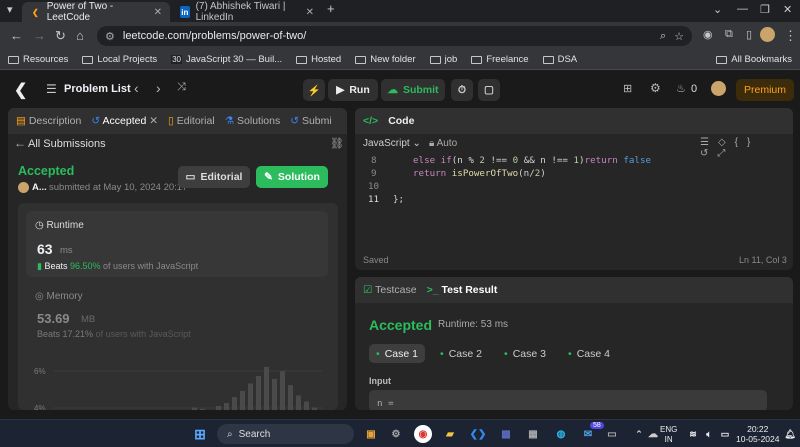 Image resolution: width=800 pixels, height=447 pixels. I want to click on tab-accepted: ↺ Accepted ✕, so click(124, 121).